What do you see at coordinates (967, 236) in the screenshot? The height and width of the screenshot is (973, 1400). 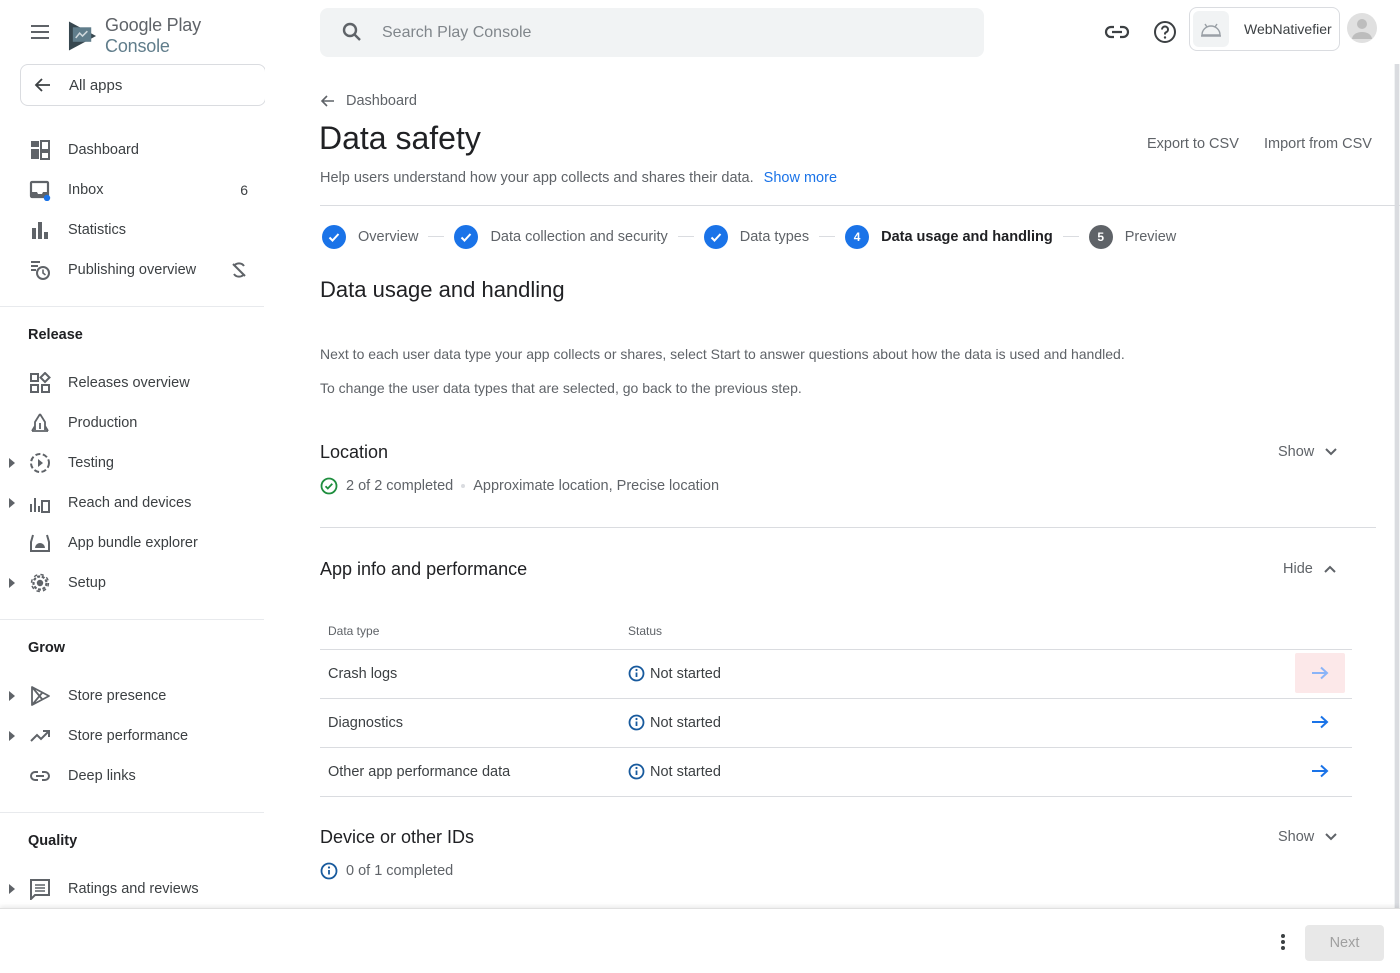 I see `step-label: Data usage and handling` at bounding box center [967, 236].